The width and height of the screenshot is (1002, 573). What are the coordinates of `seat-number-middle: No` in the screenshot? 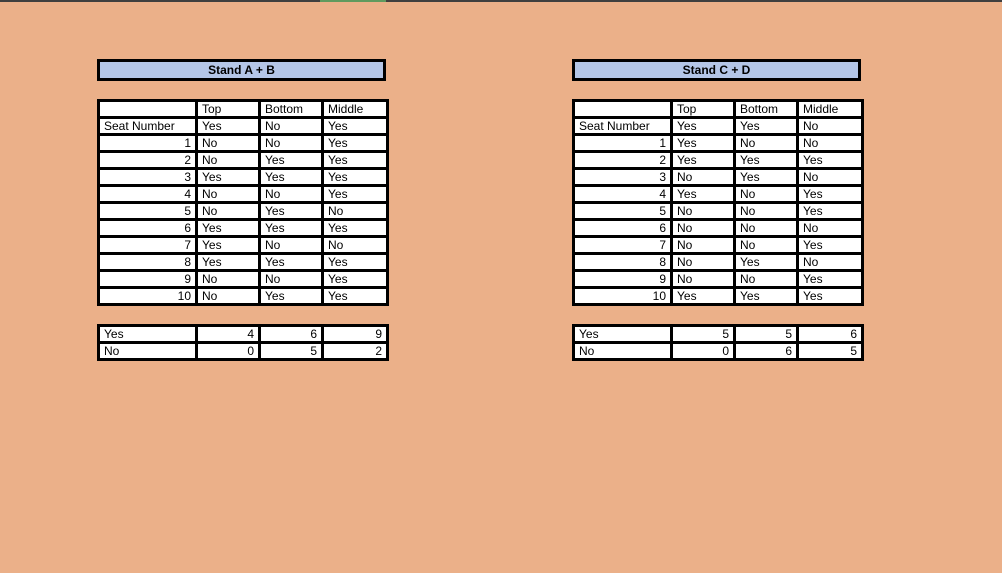 It's located at (830, 126).